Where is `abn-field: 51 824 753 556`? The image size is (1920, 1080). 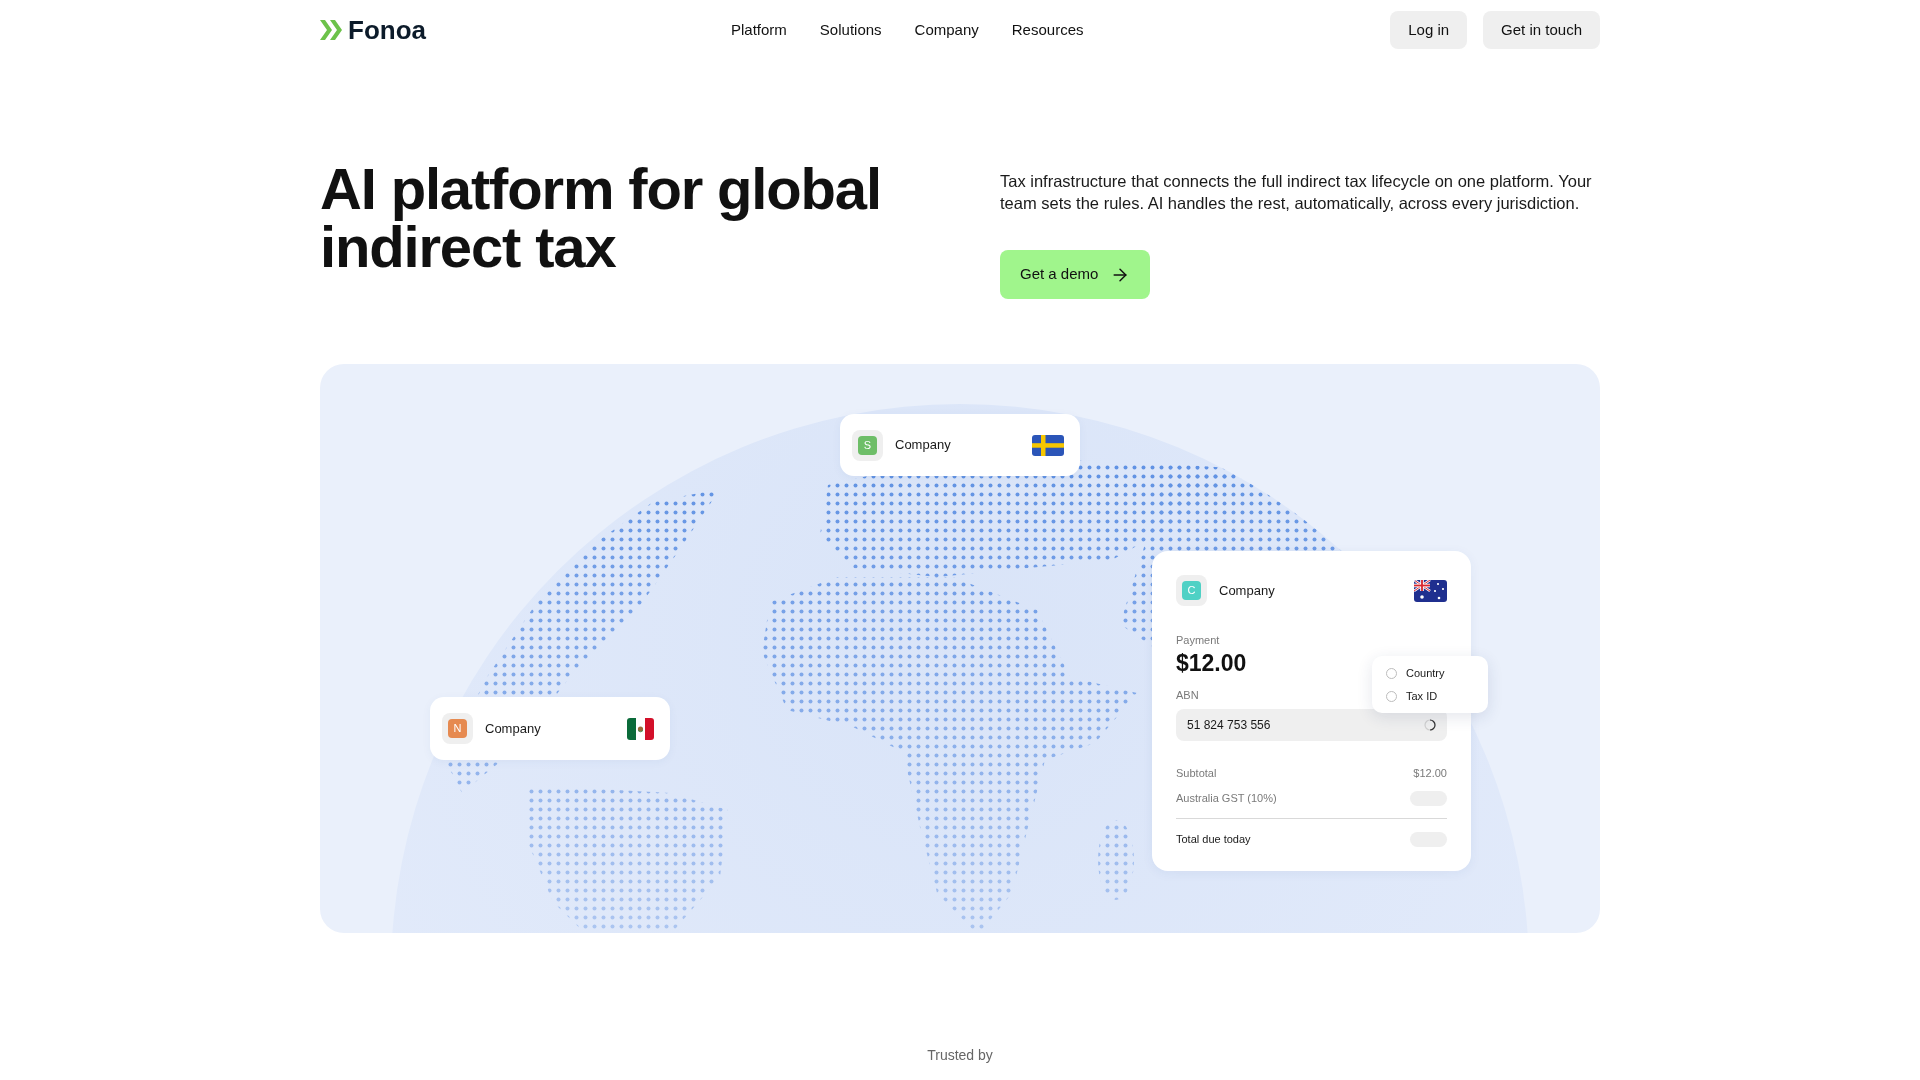
abn-field: 51 824 753 556 is located at coordinates (1311, 725).